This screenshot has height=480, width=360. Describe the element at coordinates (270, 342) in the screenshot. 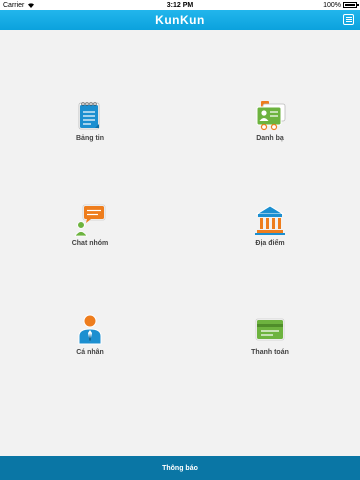

I see `tile-thanh-toan: Thanh toán` at that location.